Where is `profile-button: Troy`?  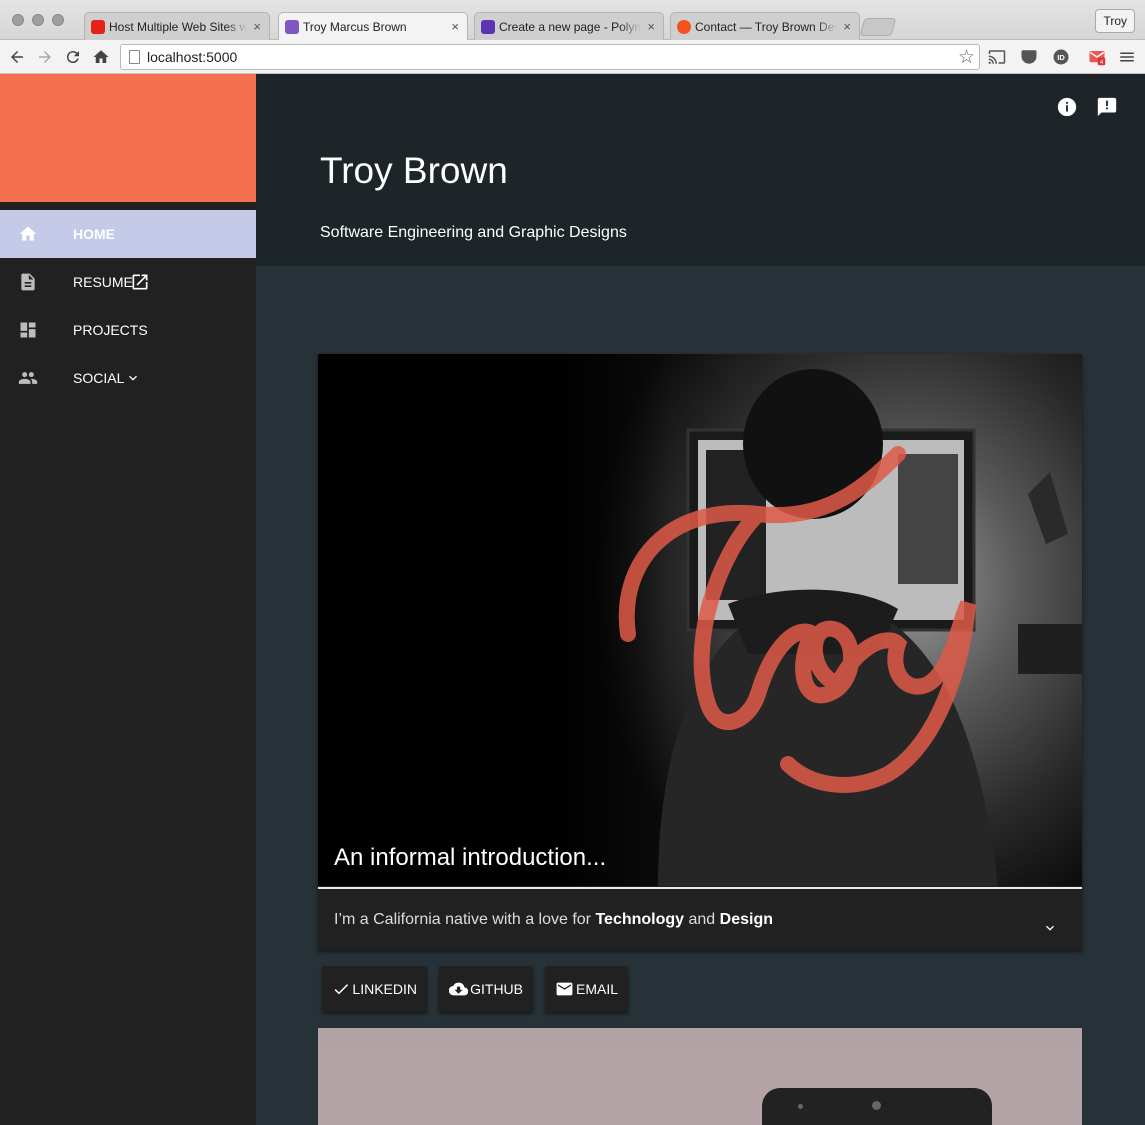 profile-button: Troy is located at coordinates (1115, 21).